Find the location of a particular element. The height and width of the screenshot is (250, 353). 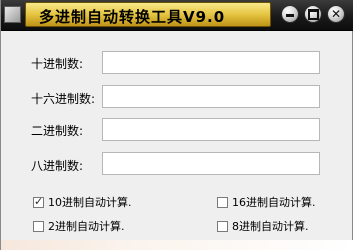

auto-calc-10-option: ✓ 10进制自动计算. is located at coordinates (82, 202).